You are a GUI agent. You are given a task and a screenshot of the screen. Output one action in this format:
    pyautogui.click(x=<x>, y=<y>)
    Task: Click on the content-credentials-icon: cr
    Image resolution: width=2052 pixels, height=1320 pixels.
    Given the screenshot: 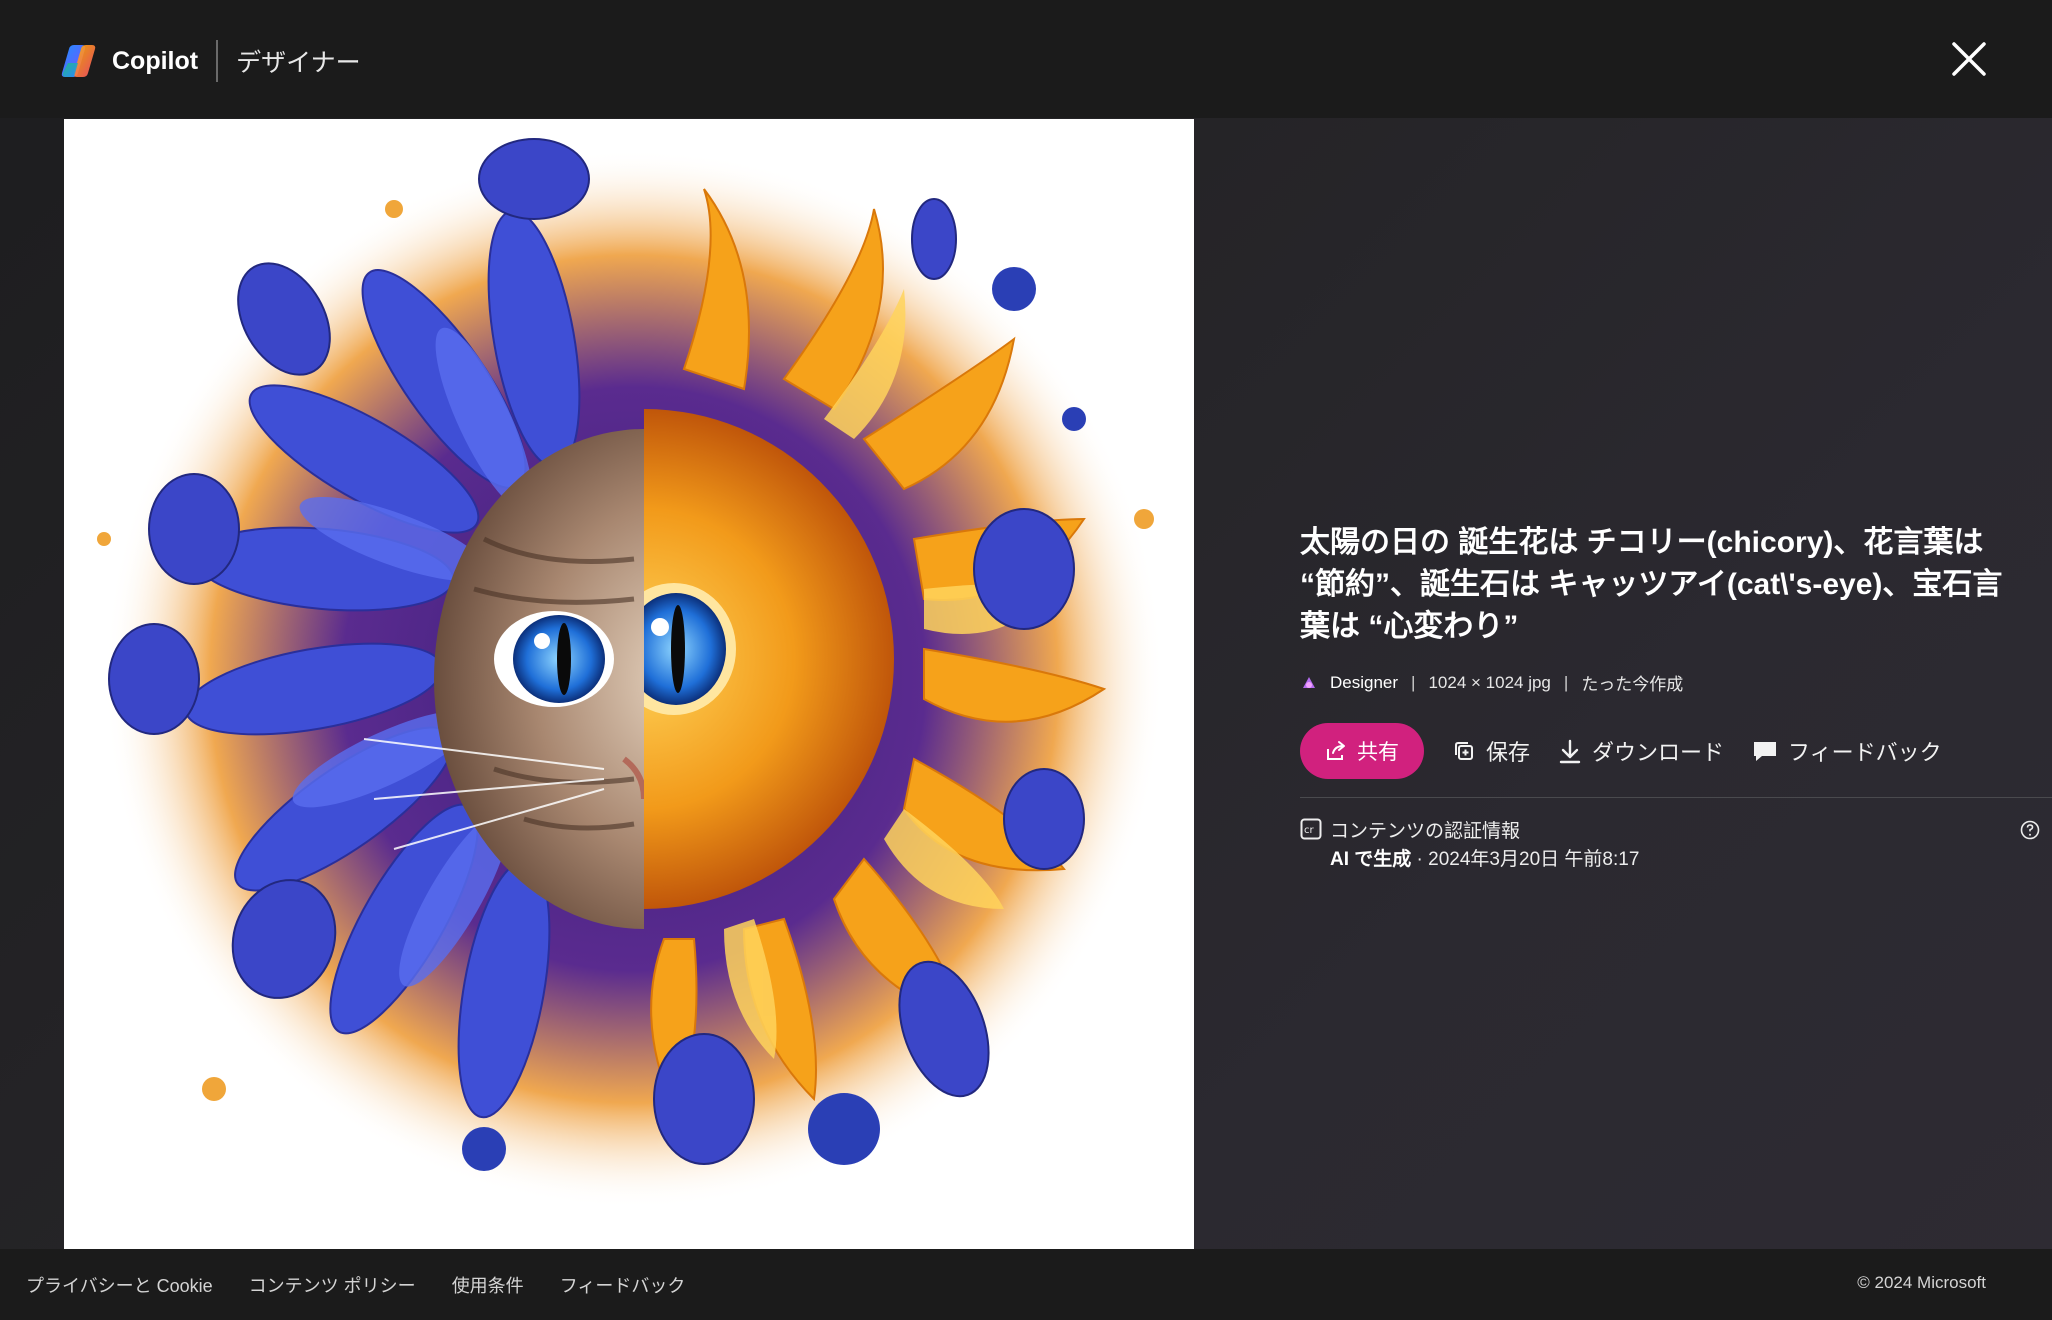 What is the action you would take?
    pyautogui.click(x=1311, y=829)
    